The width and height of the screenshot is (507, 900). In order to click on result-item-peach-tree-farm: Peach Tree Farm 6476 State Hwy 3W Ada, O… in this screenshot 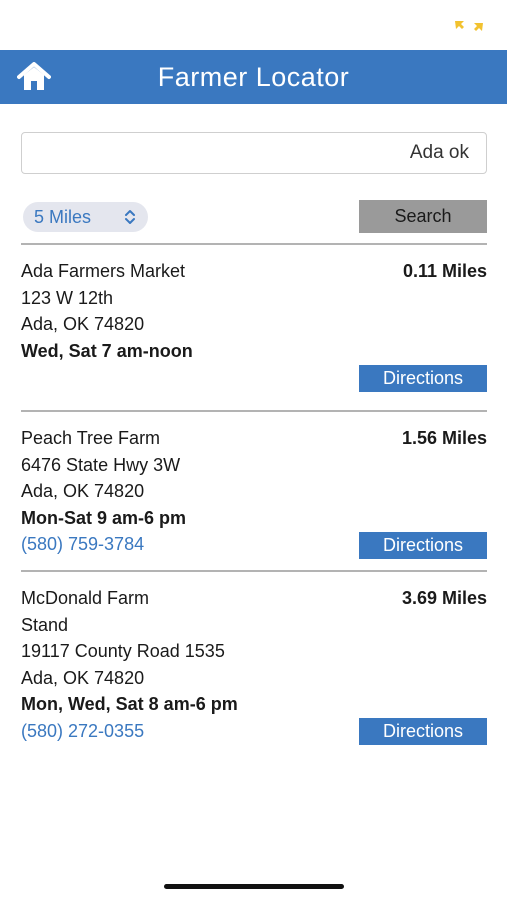, I will do `click(254, 492)`.